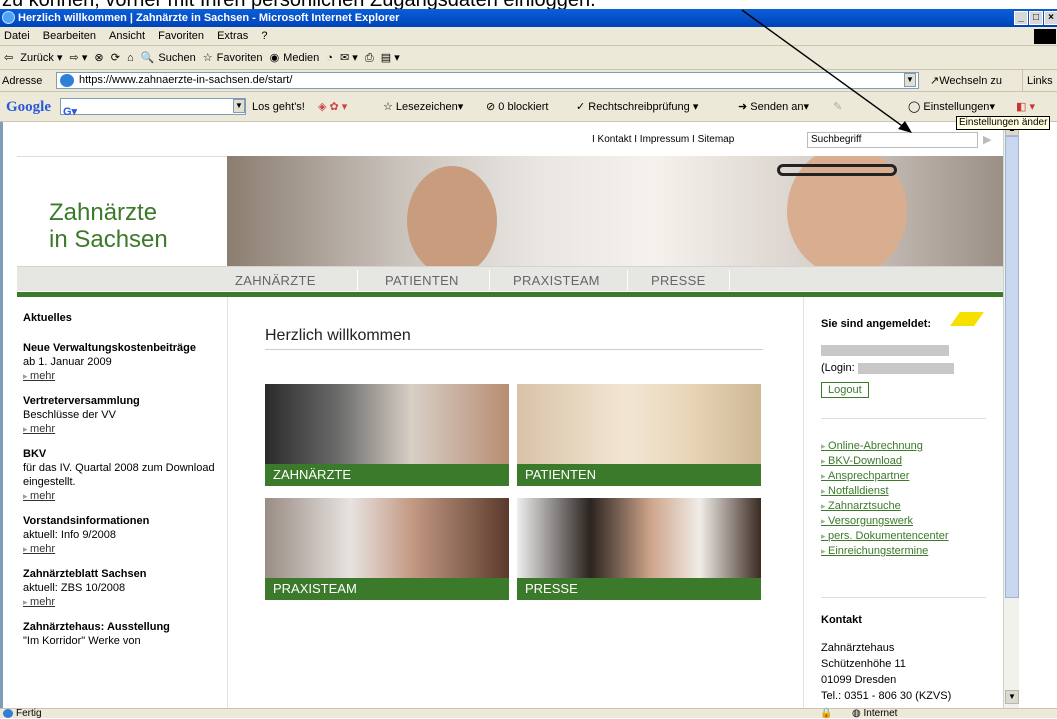  What do you see at coordinates (47, 318) in the screenshot?
I see `news-heading: Aktuelles` at bounding box center [47, 318].